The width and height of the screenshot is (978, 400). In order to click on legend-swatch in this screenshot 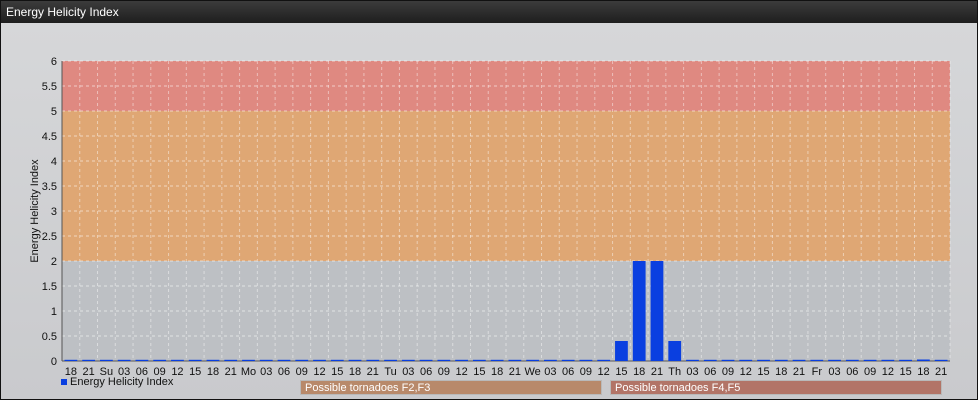, I will do `click(64, 382)`.